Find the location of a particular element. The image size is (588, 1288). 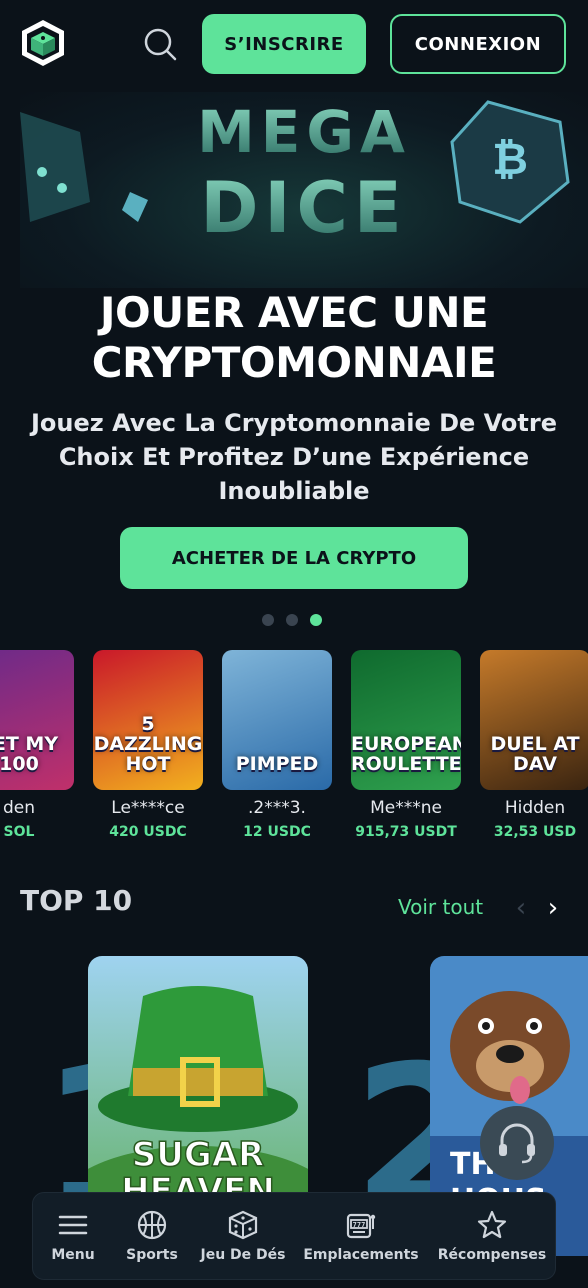

game-thumbnail: EET MY 100 is located at coordinates (37, 720).